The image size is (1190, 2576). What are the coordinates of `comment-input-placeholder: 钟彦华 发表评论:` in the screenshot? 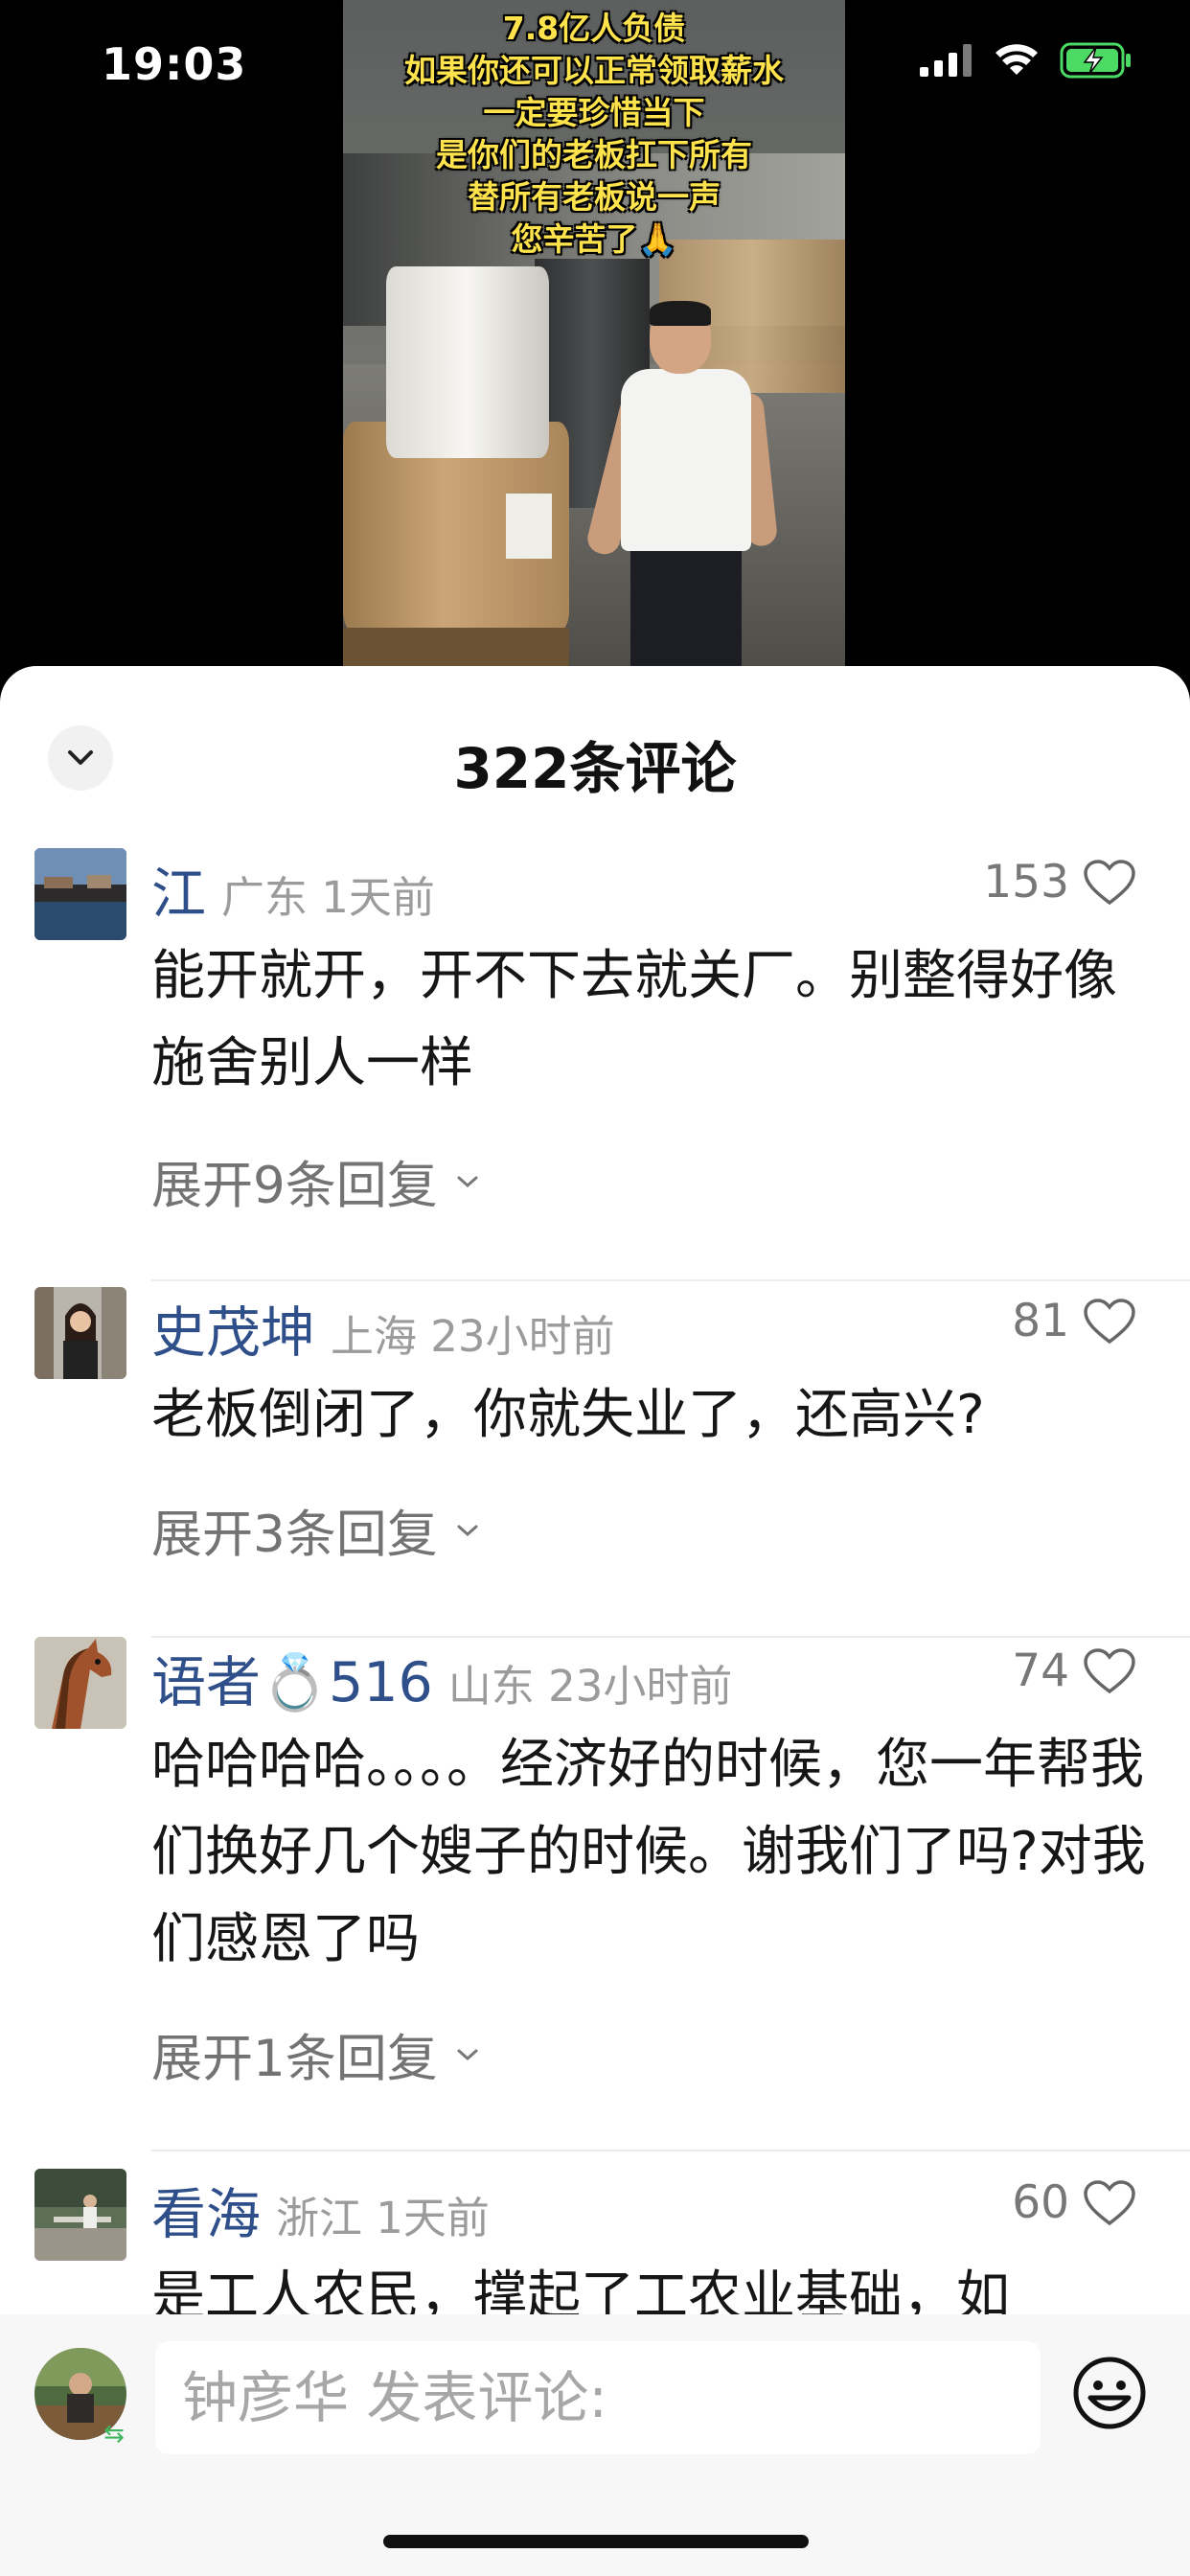 It's located at (395, 2397).